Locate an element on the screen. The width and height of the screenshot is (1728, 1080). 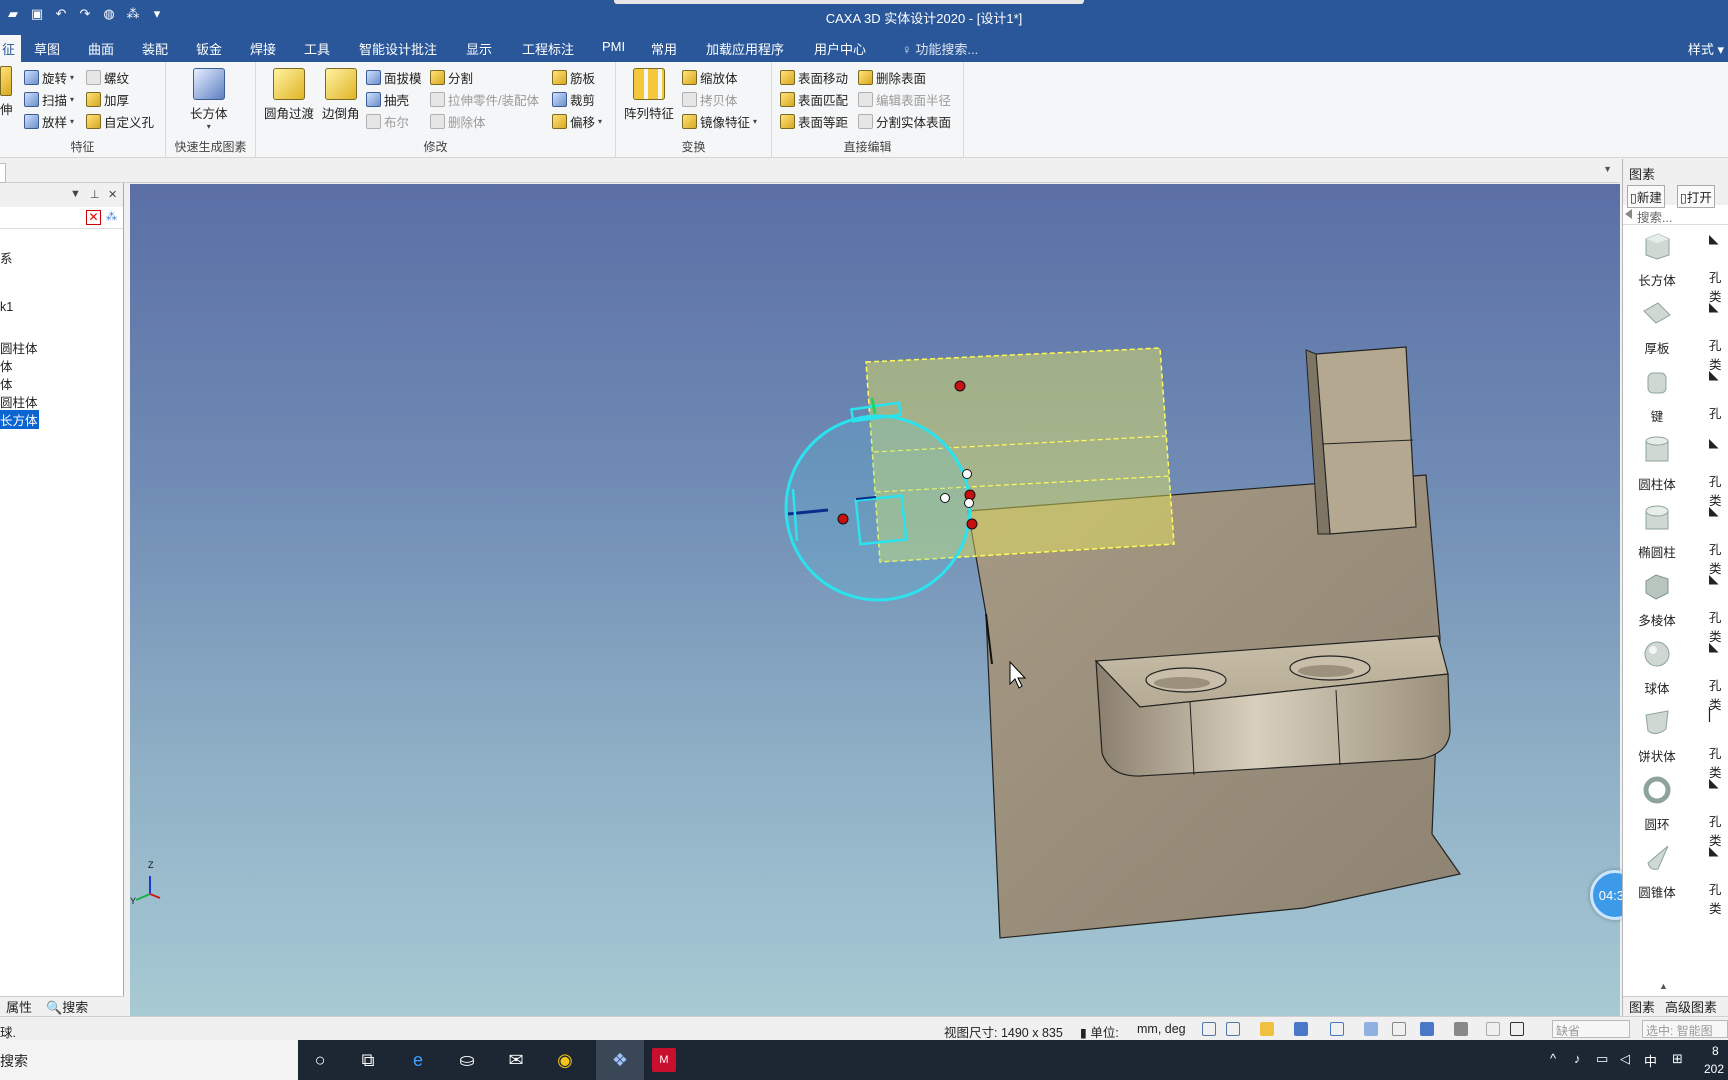
face-offset-button: 表面等距 is located at coordinates (814, 121).